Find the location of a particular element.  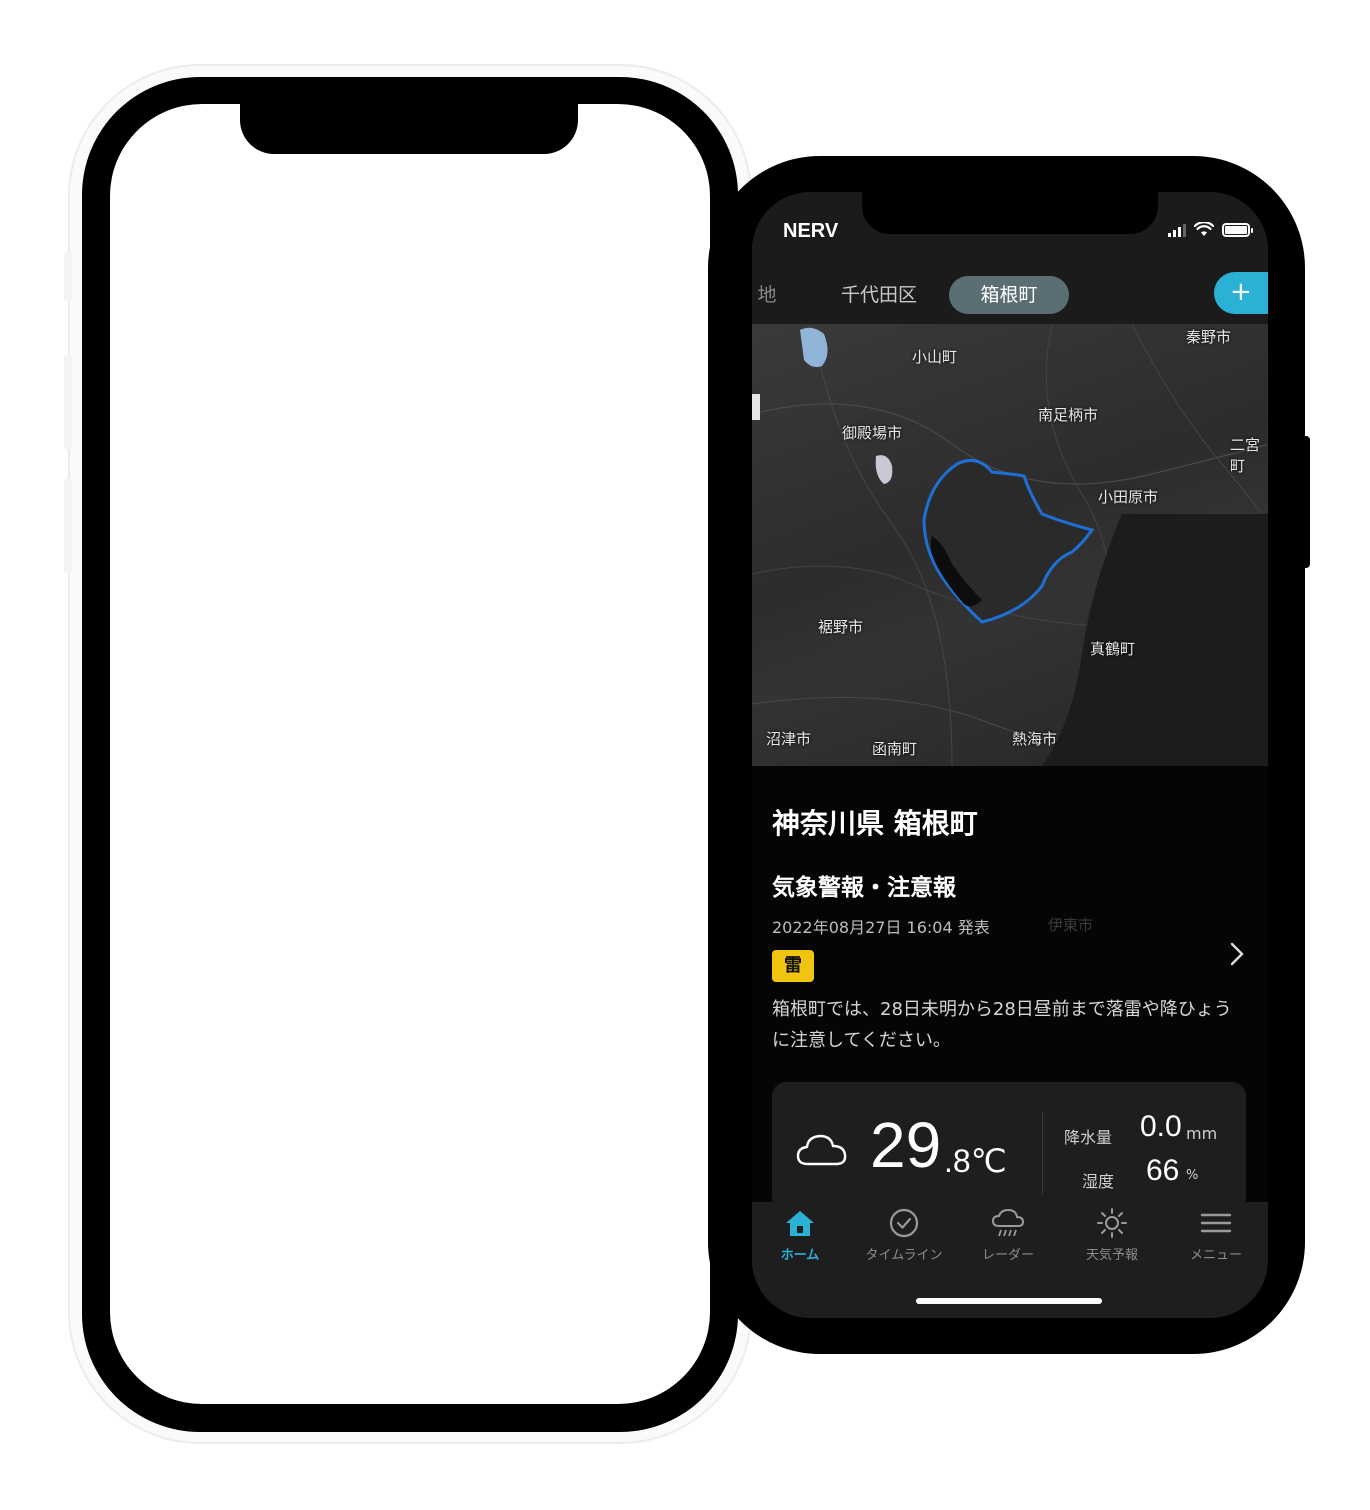

power-button is located at coordinates (1305, 502).